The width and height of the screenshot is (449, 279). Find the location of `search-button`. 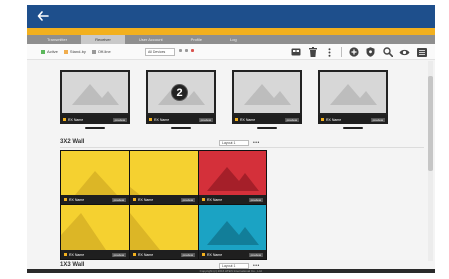

search-button is located at coordinates (387, 52).